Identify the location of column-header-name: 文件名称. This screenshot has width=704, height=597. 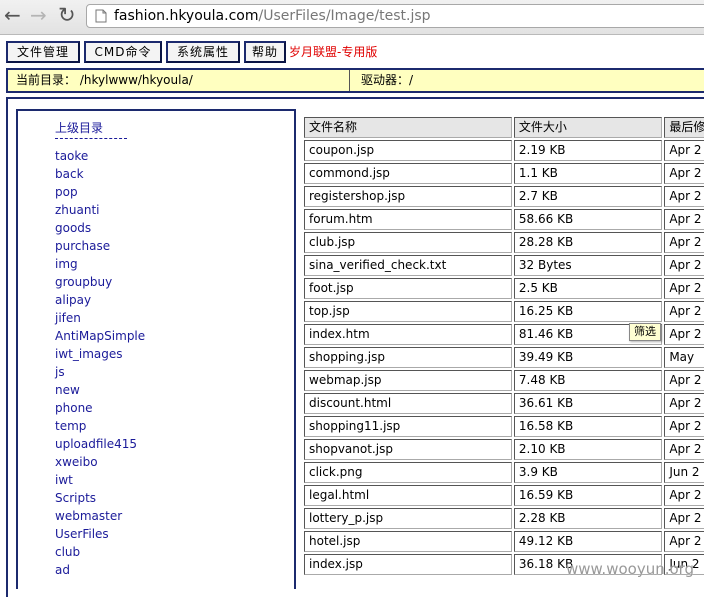
(408, 127).